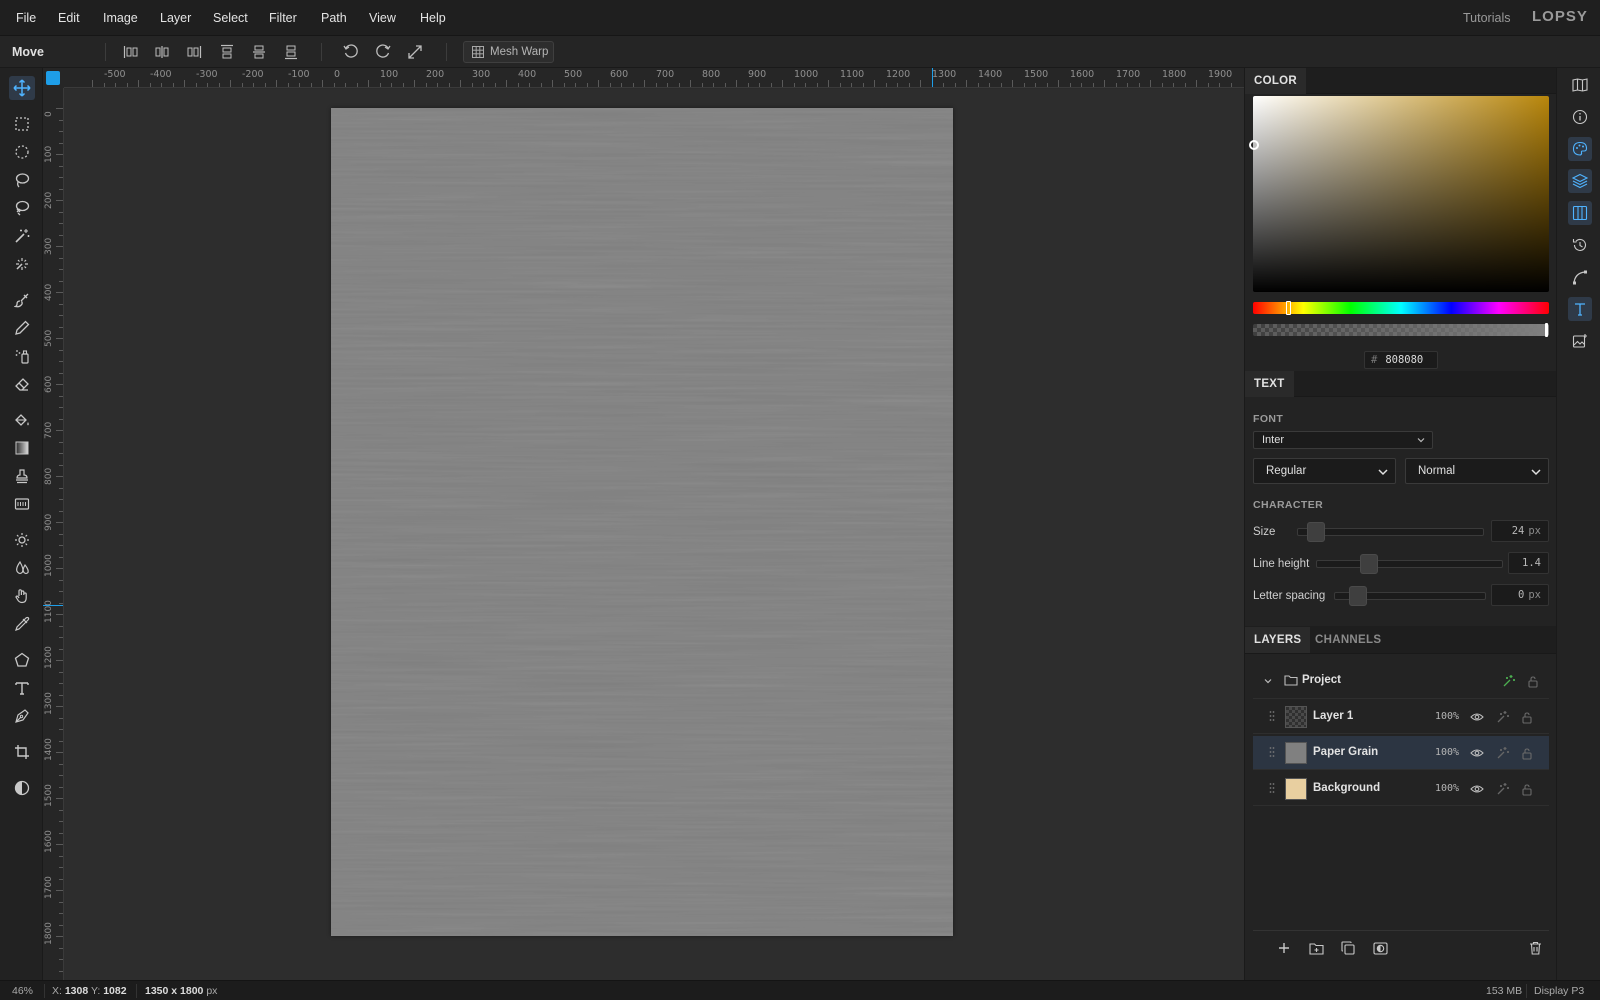  Describe the element at coordinates (175, 18) in the screenshot. I see `menu-layer: Layer` at that location.